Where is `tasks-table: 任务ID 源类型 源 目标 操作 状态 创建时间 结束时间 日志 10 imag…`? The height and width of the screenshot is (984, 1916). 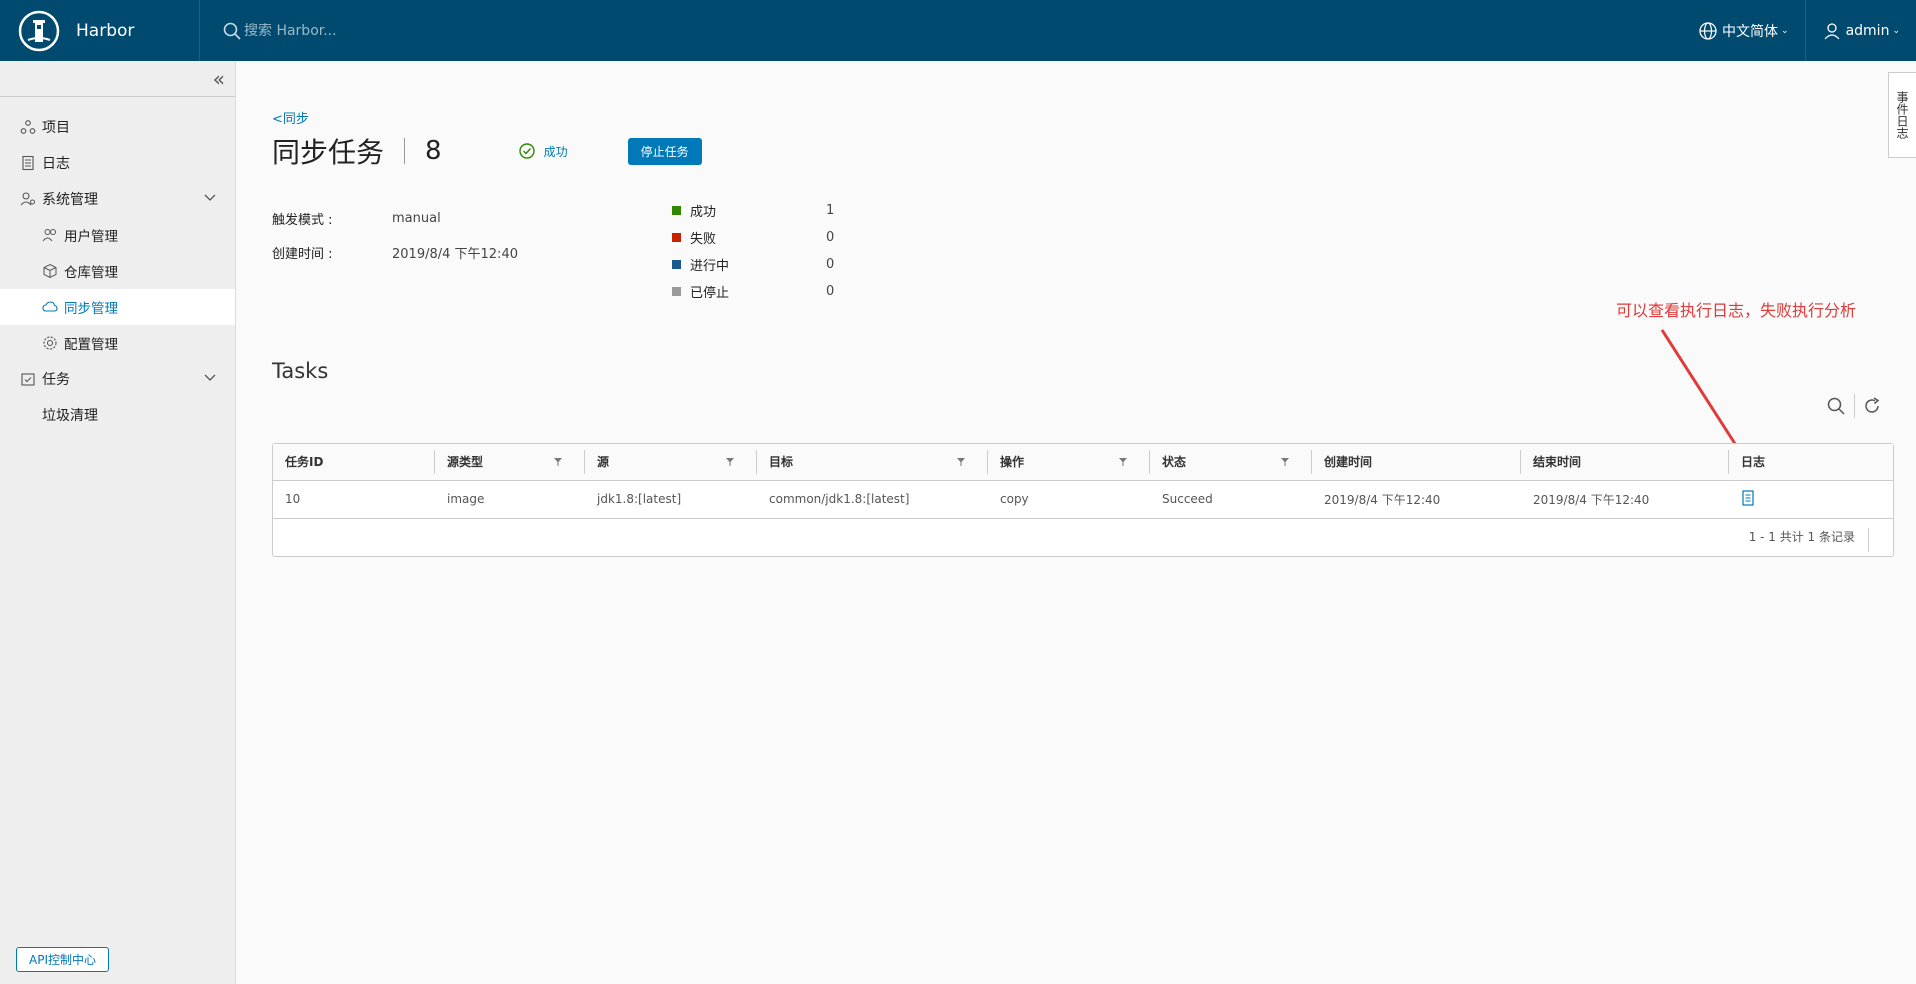
tasks-table: 任务ID 源类型 源 目标 操作 状态 创建时间 结束时间 日志 10 imag… is located at coordinates (1083, 500).